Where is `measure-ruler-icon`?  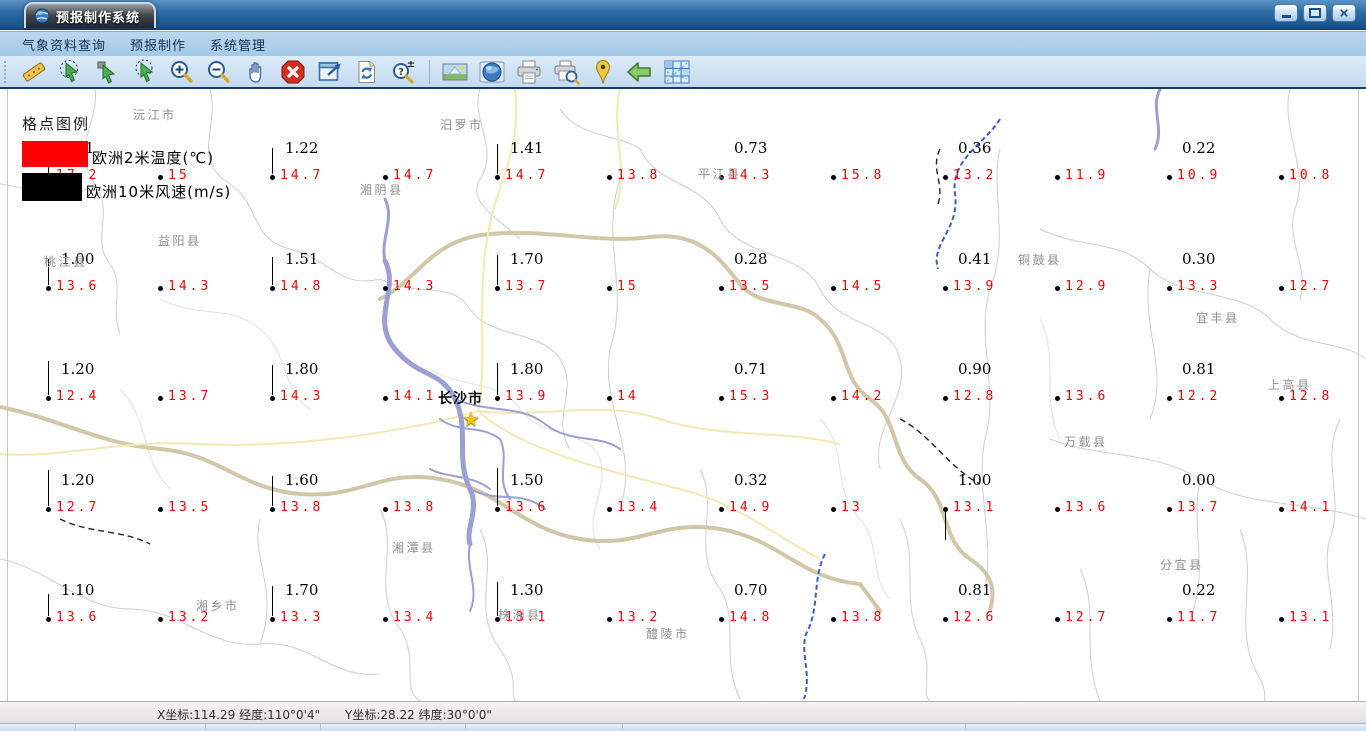
measure-ruler-icon is located at coordinates (34, 71).